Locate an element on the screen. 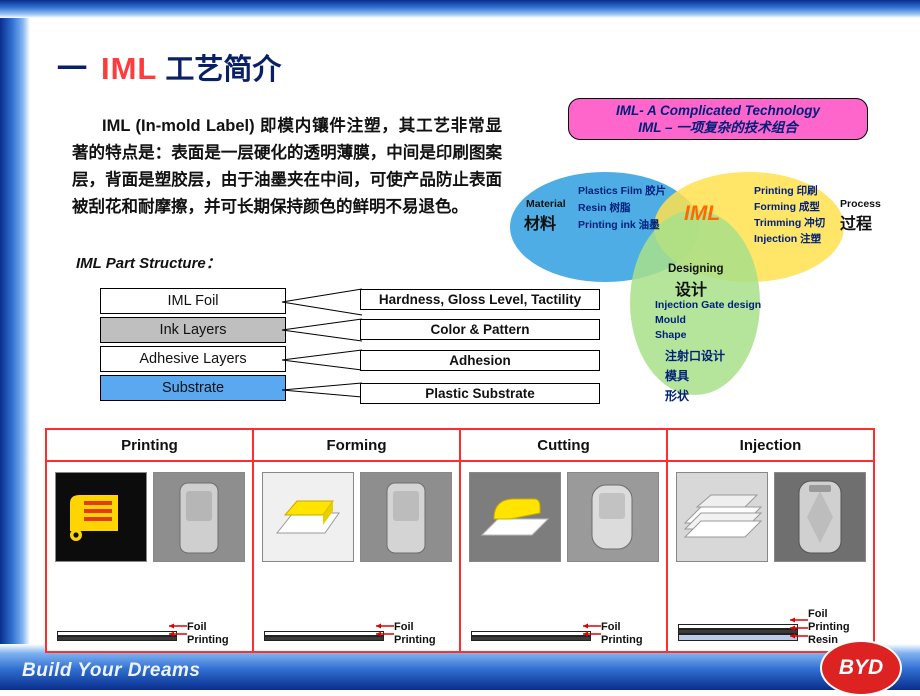 The width and height of the screenshot is (920, 696). printing-section-labels: Foil Printing is located at coordinates (208, 634).